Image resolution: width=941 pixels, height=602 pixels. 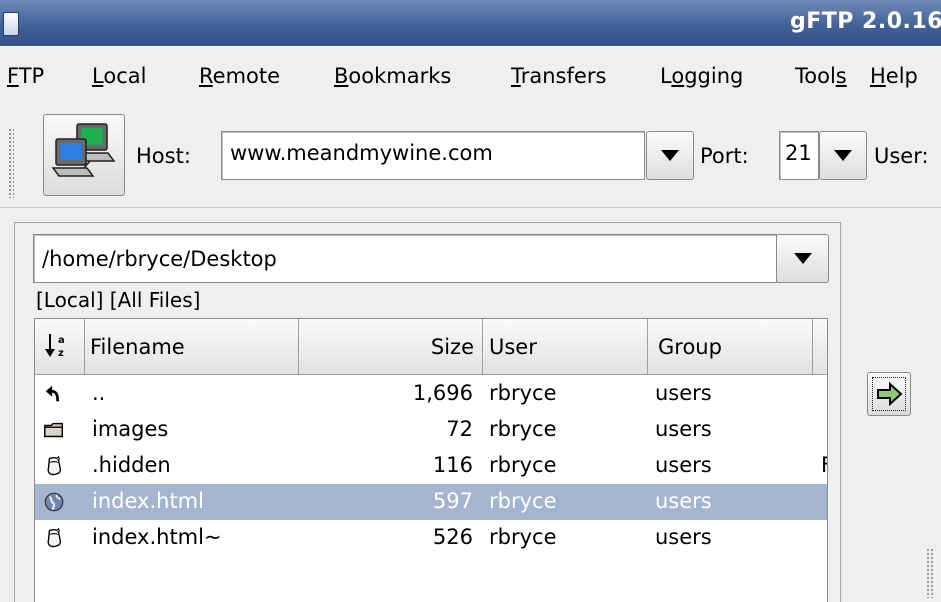 I want to click on host-history-dropdown, so click(x=670, y=155).